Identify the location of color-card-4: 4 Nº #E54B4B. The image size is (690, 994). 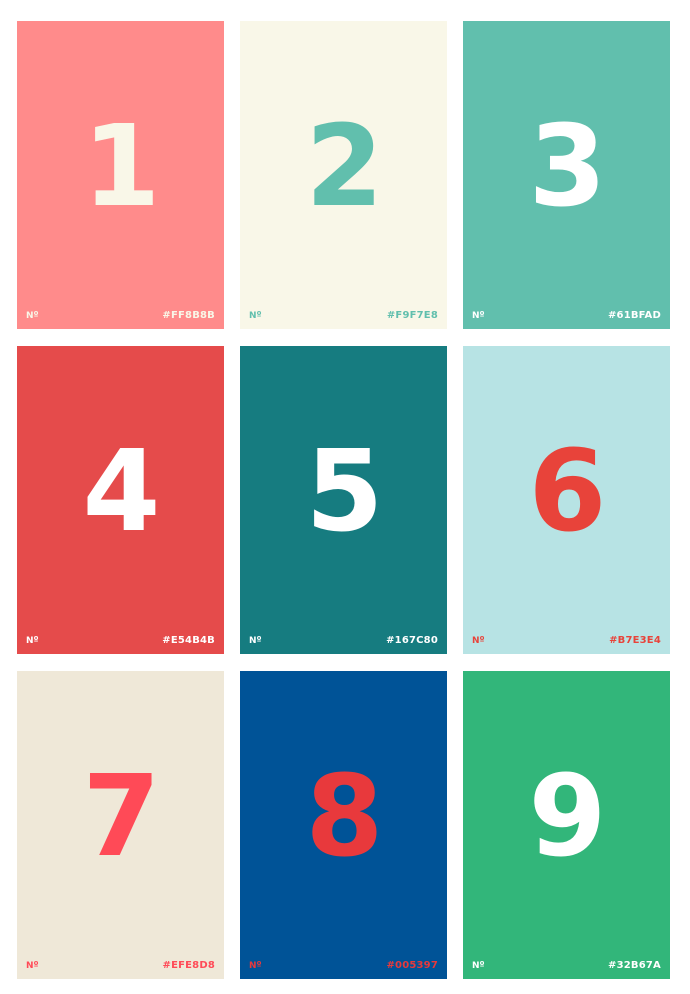
(120, 500).